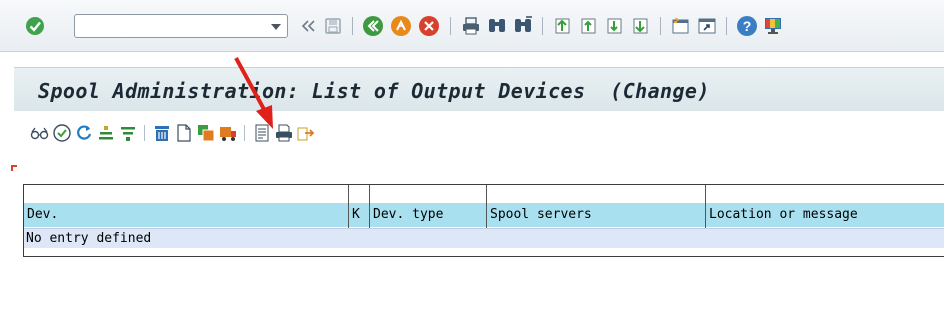 The height and width of the screenshot is (328, 944). What do you see at coordinates (128, 133) in the screenshot?
I see `filter-icon` at bounding box center [128, 133].